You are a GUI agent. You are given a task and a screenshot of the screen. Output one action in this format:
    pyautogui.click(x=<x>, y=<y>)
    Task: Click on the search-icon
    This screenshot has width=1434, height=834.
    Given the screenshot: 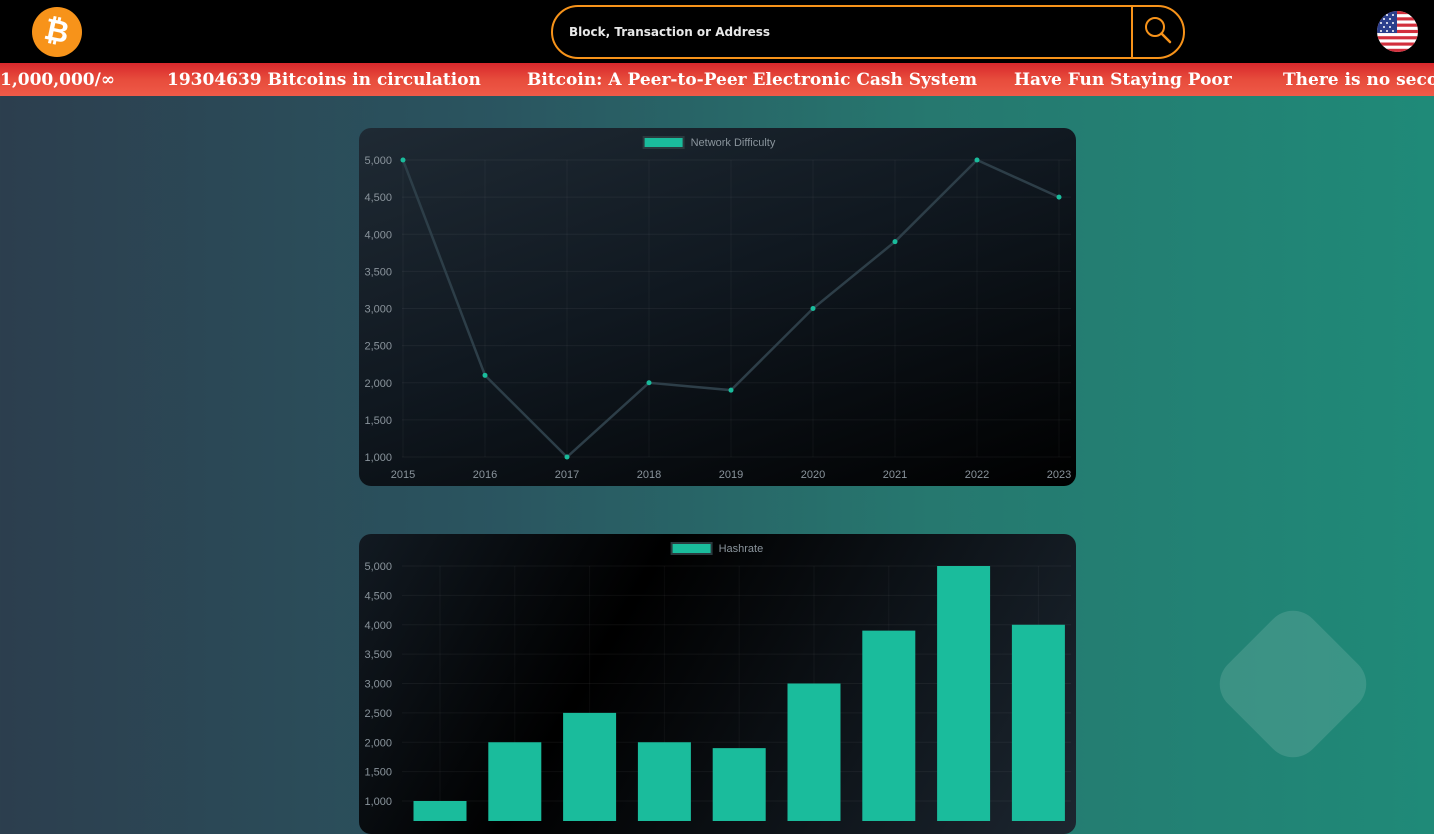 What is the action you would take?
    pyautogui.click(x=1158, y=32)
    